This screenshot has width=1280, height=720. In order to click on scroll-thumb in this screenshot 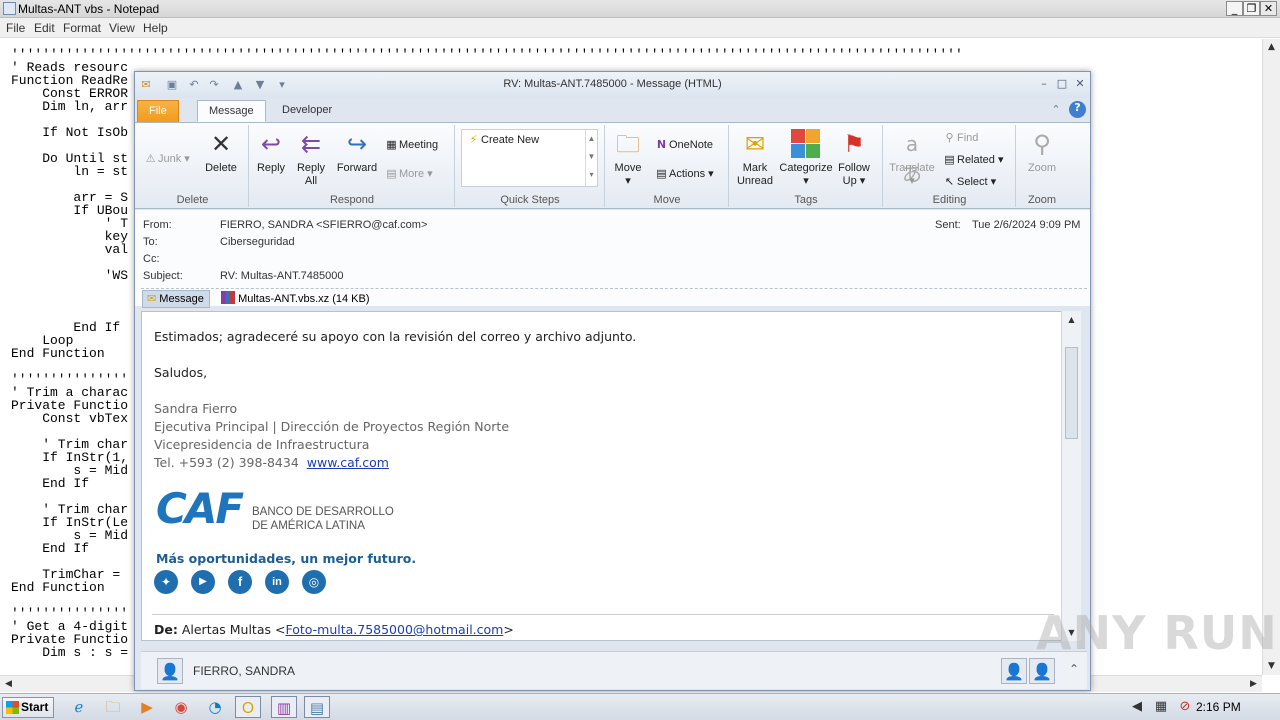, I will do `click(1071, 393)`.